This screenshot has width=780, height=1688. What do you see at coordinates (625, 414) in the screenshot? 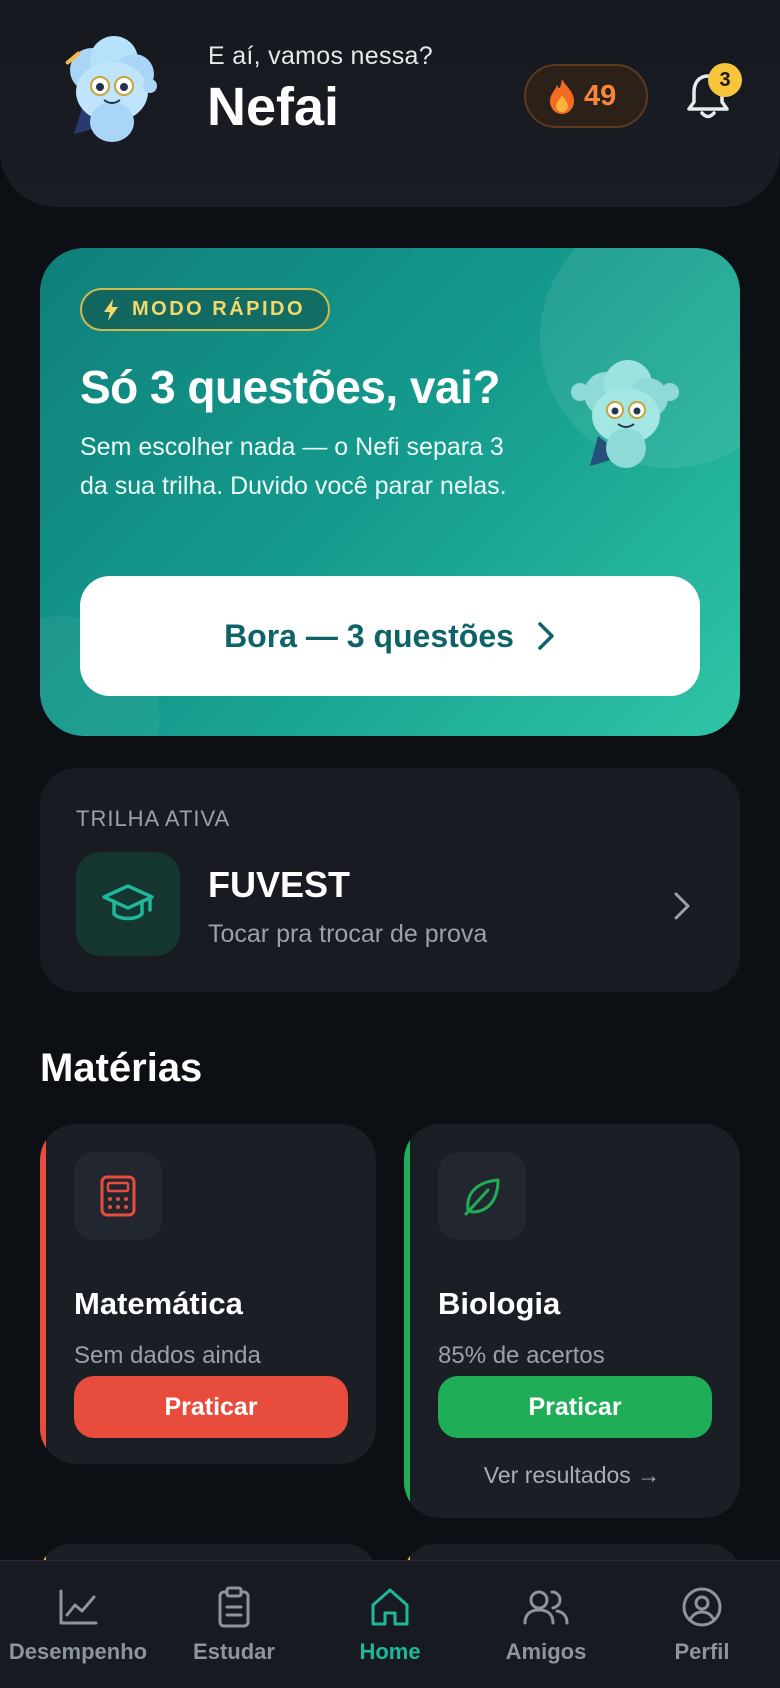
I see `mascot-cheering-illustration` at bounding box center [625, 414].